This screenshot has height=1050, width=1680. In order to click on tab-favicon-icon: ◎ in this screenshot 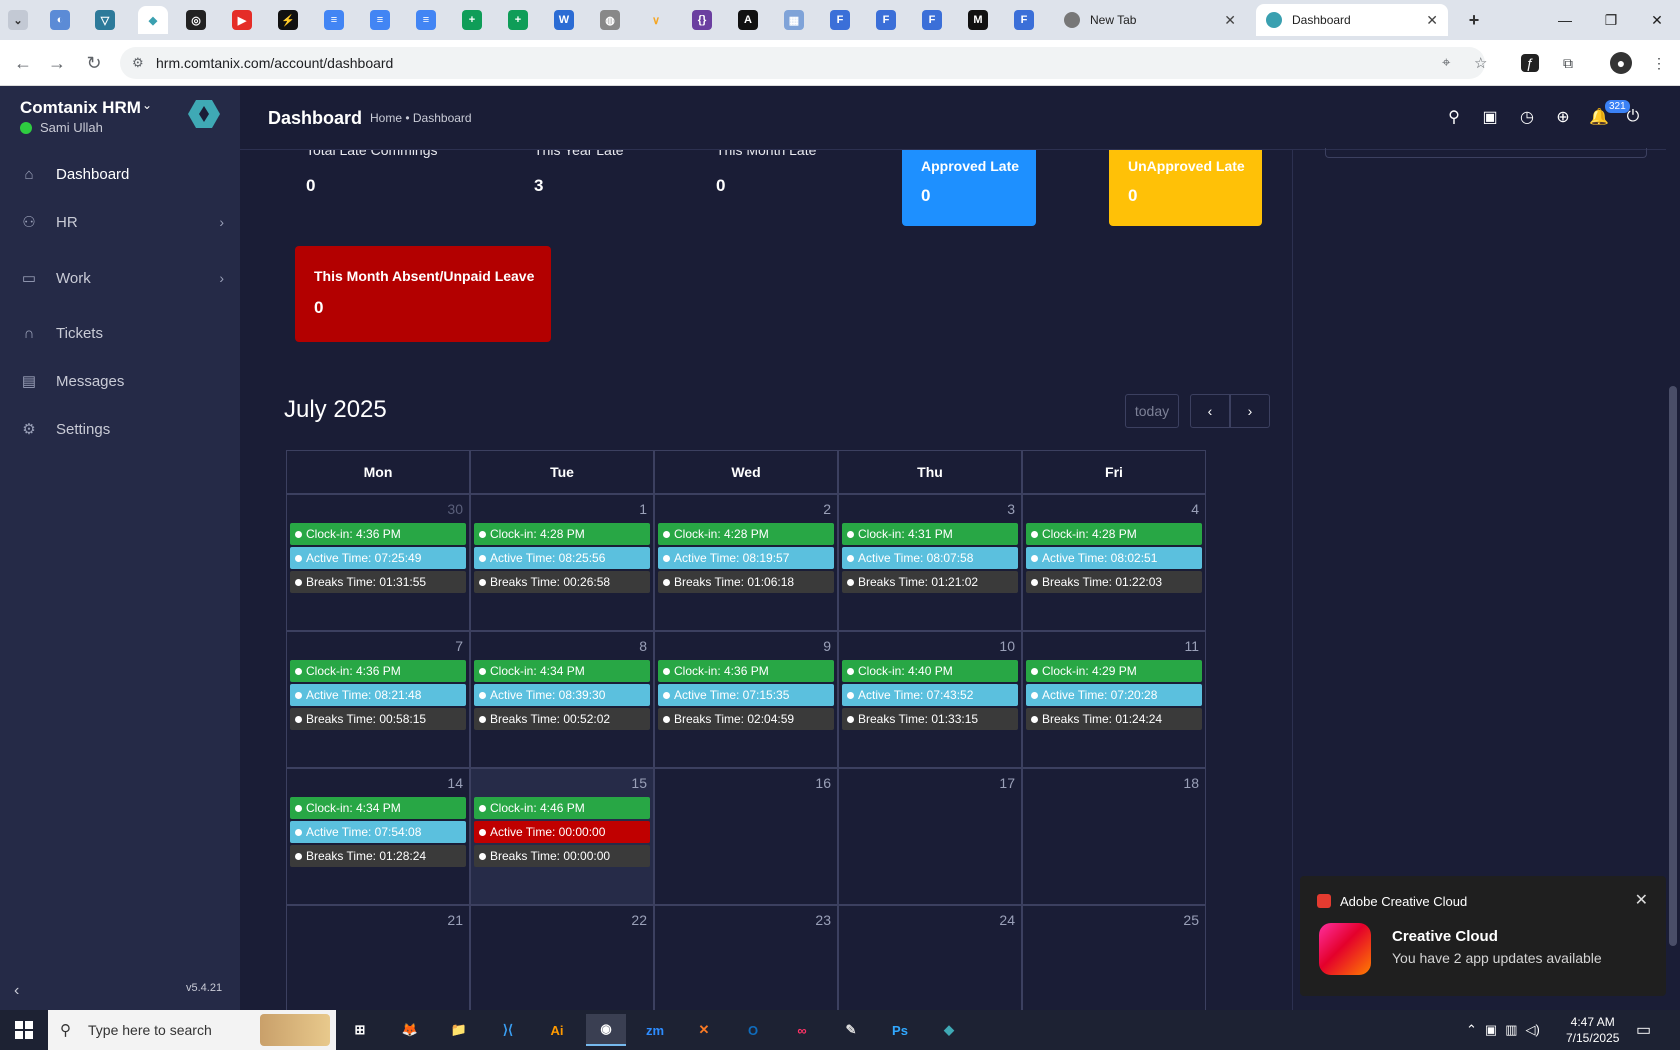, I will do `click(196, 20)`.